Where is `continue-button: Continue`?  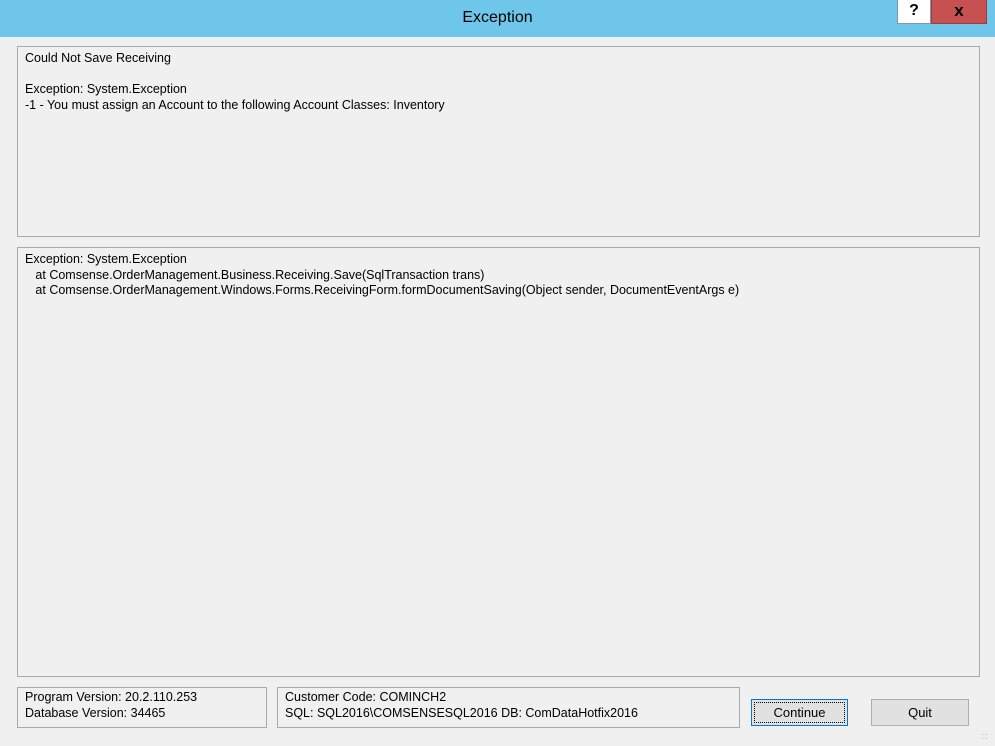 continue-button: Continue is located at coordinates (799, 712).